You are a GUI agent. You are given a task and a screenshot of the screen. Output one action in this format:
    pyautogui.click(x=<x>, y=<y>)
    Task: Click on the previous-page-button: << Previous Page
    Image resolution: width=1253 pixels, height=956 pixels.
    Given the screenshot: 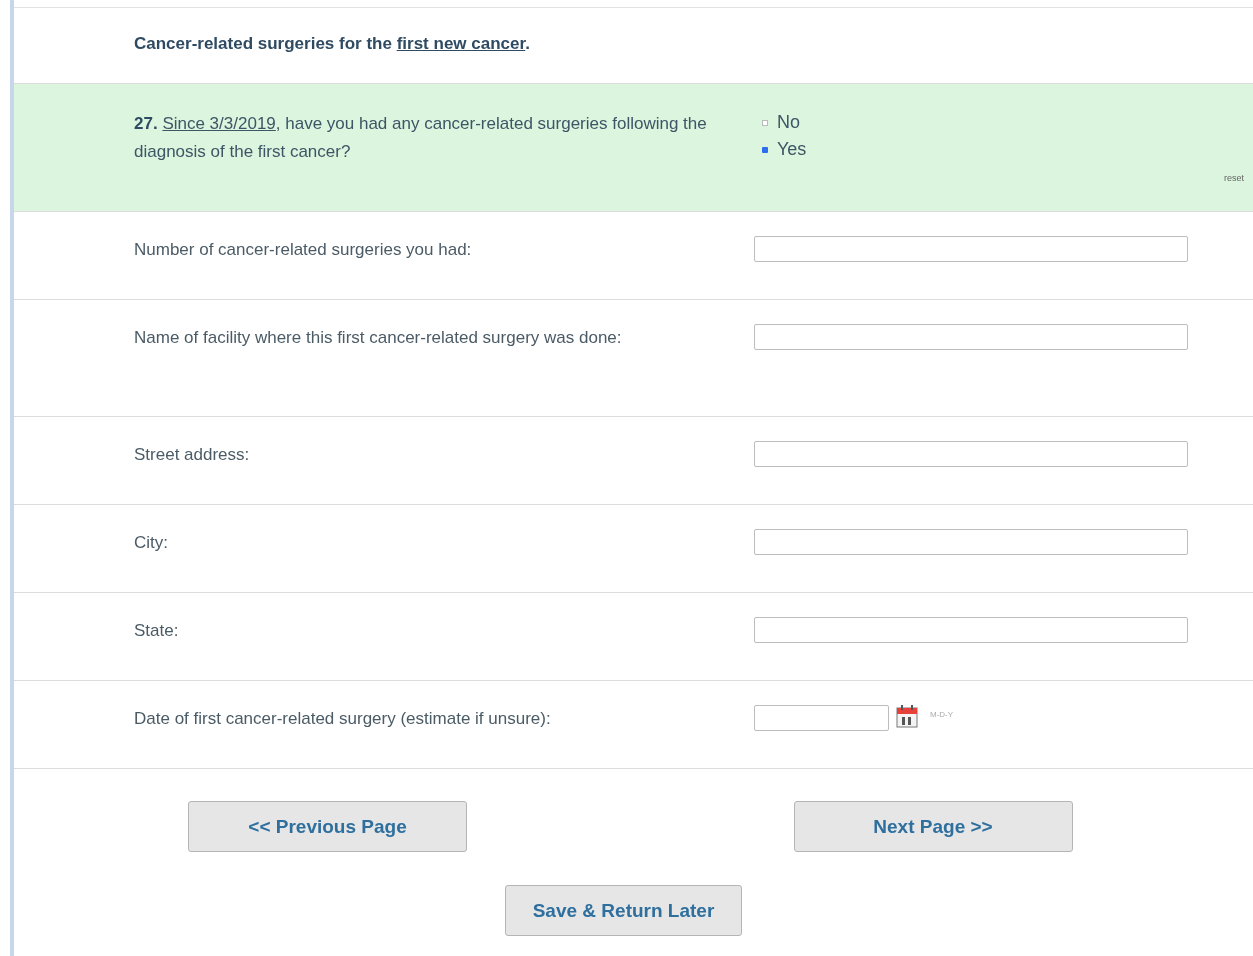 What is the action you would take?
    pyautogui.click(x=327, y=826)
    